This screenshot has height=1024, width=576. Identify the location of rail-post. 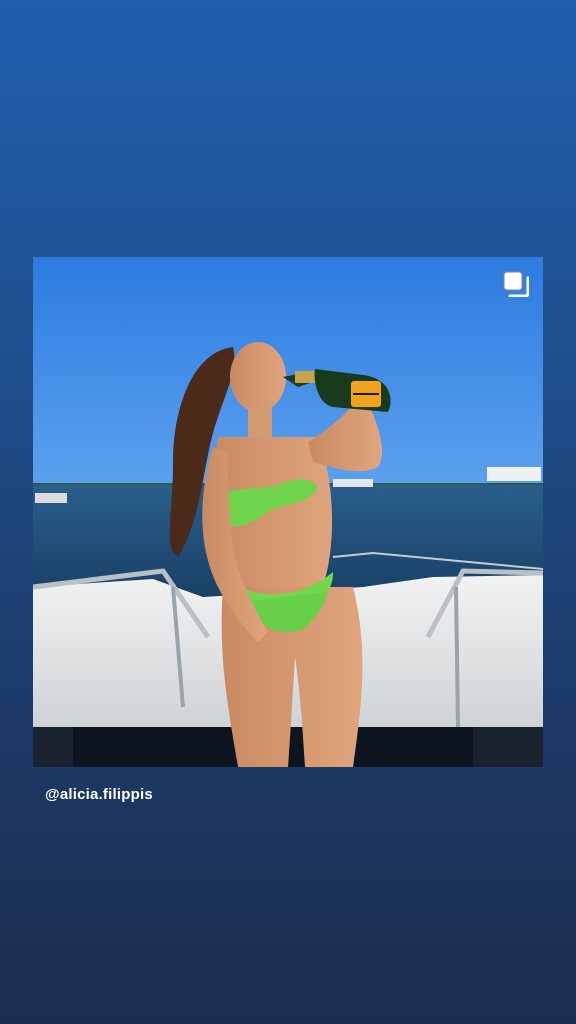
(457, 657).